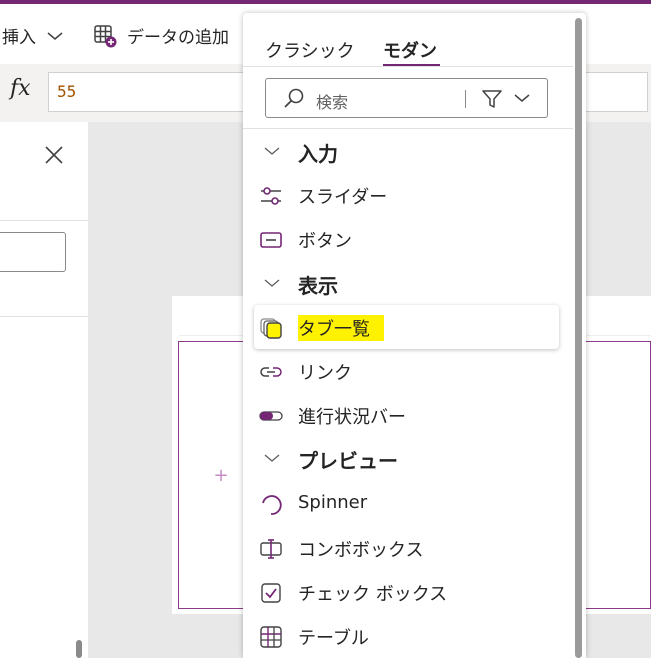  I want to click on item-label: ボタン, so click(325, 241).